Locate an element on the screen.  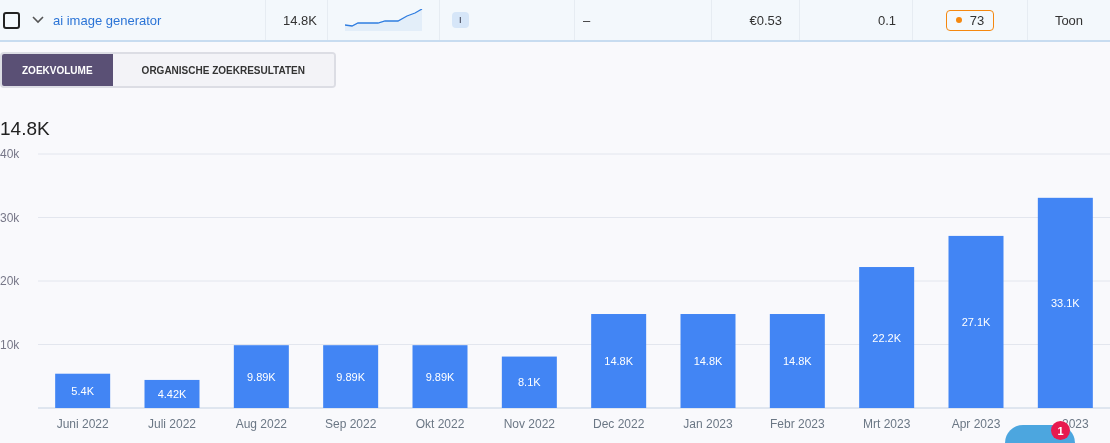
checkbox is located at coordinates (11, 20).